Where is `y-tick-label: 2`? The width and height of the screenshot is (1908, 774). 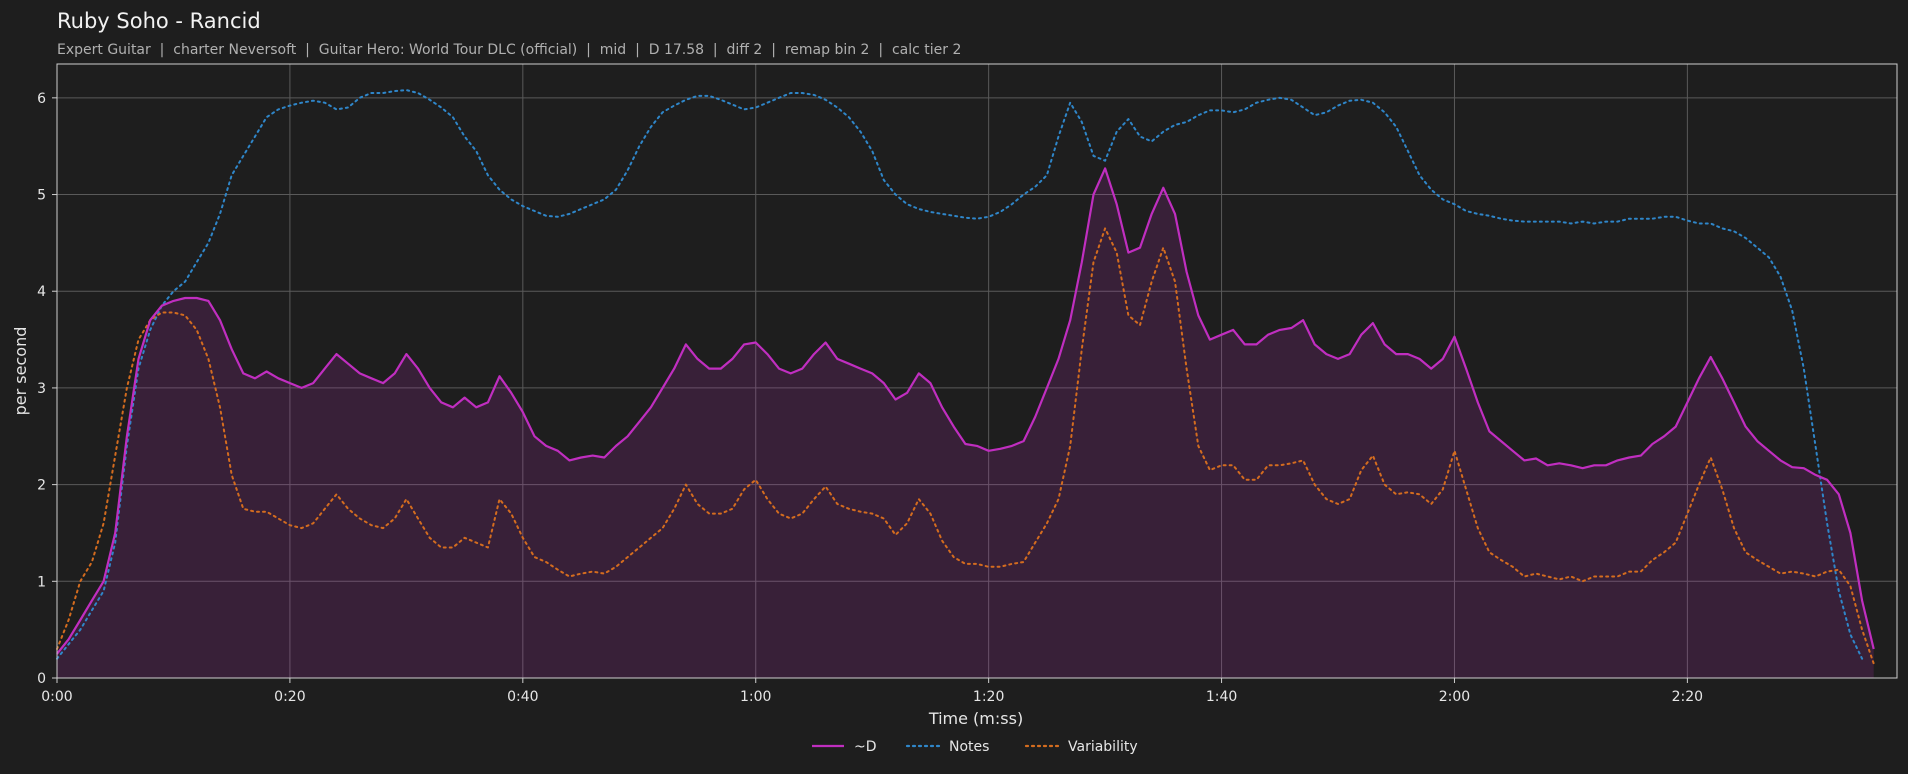 y-tick-label: 2 is located at coordinates (41, 486).